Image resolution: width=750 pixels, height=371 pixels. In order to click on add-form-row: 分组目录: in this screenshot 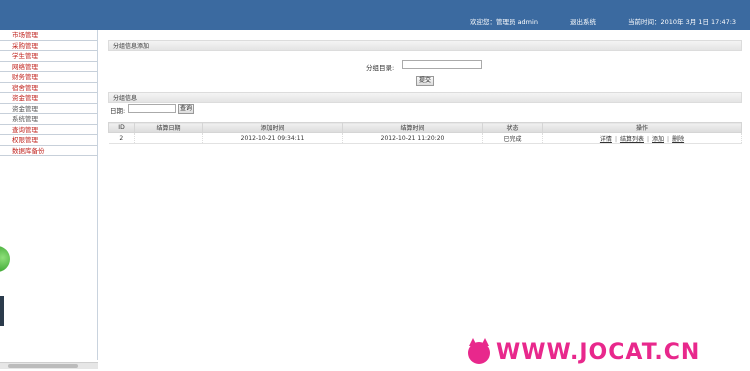, I will do `click(425, 66)`.